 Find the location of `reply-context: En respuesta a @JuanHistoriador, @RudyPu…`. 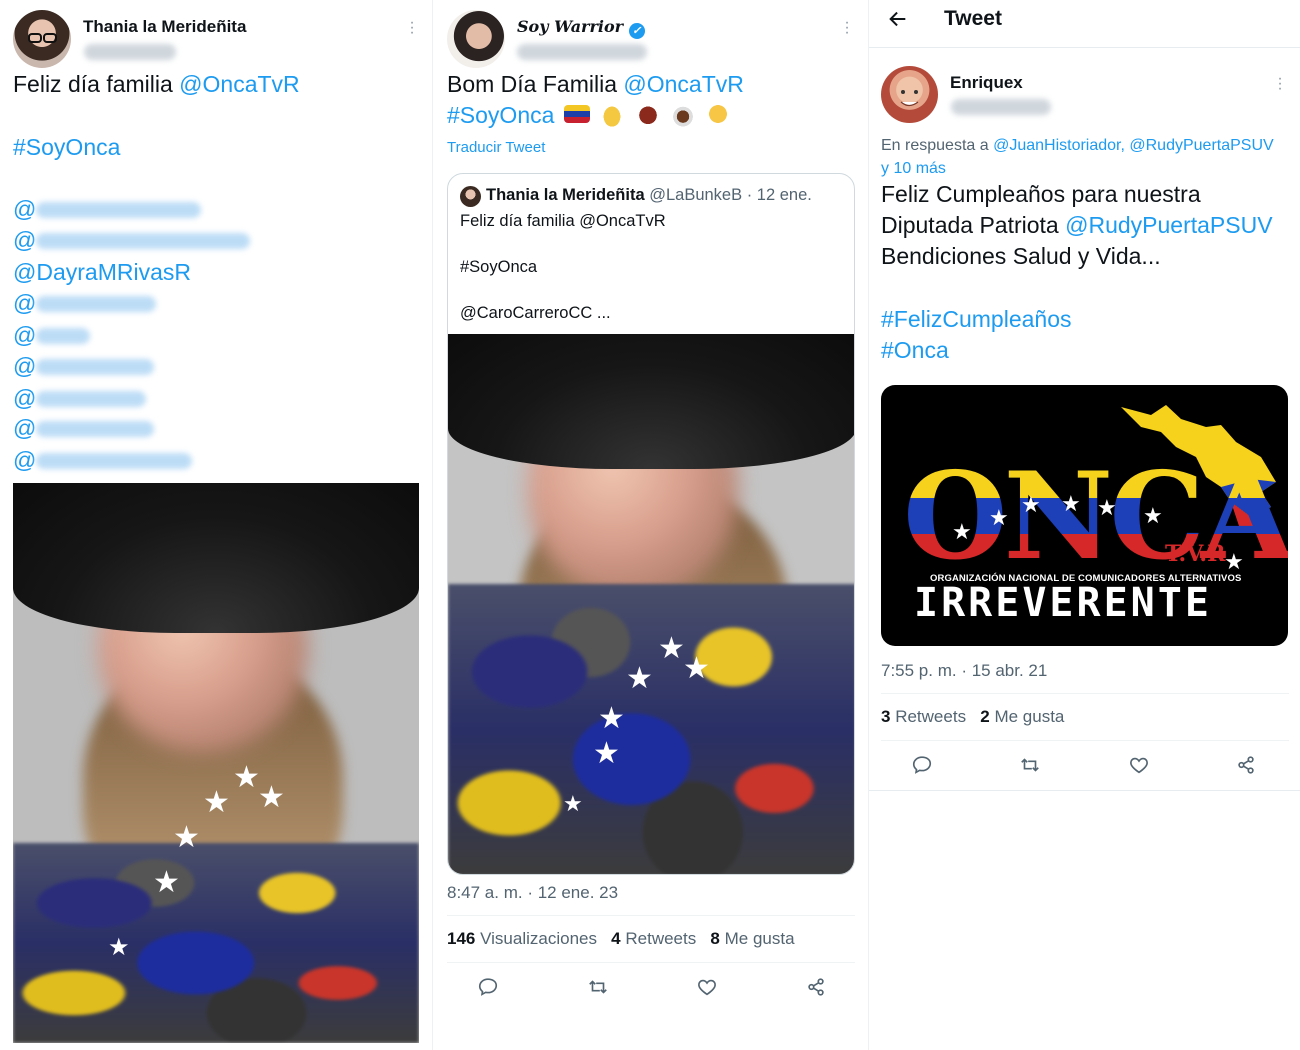

reply-context: En respuesta a @JuanHistoriador, @RudyPu… is located at coordinates (1077, 157).